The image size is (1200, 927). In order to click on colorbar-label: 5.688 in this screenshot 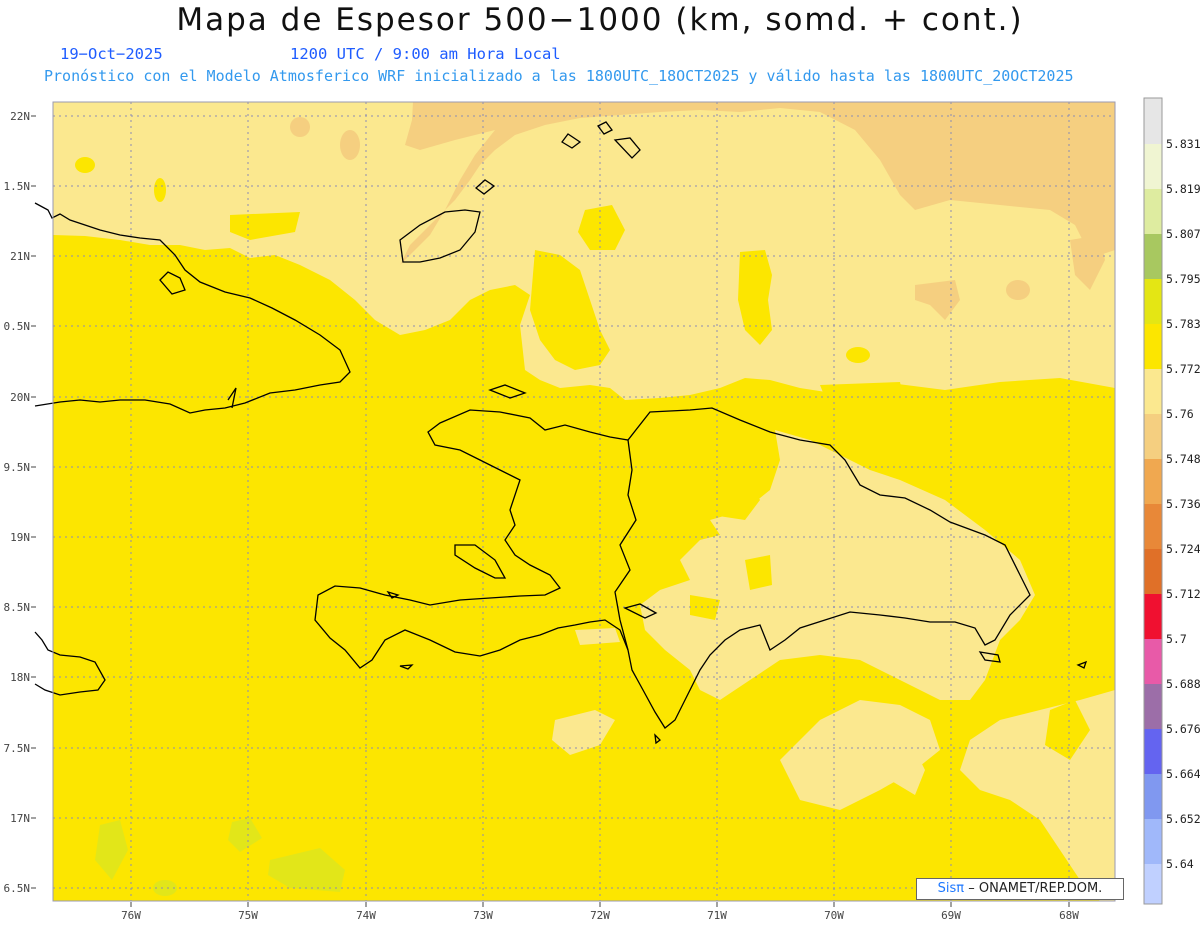, I will do `click(1183, 684)`.